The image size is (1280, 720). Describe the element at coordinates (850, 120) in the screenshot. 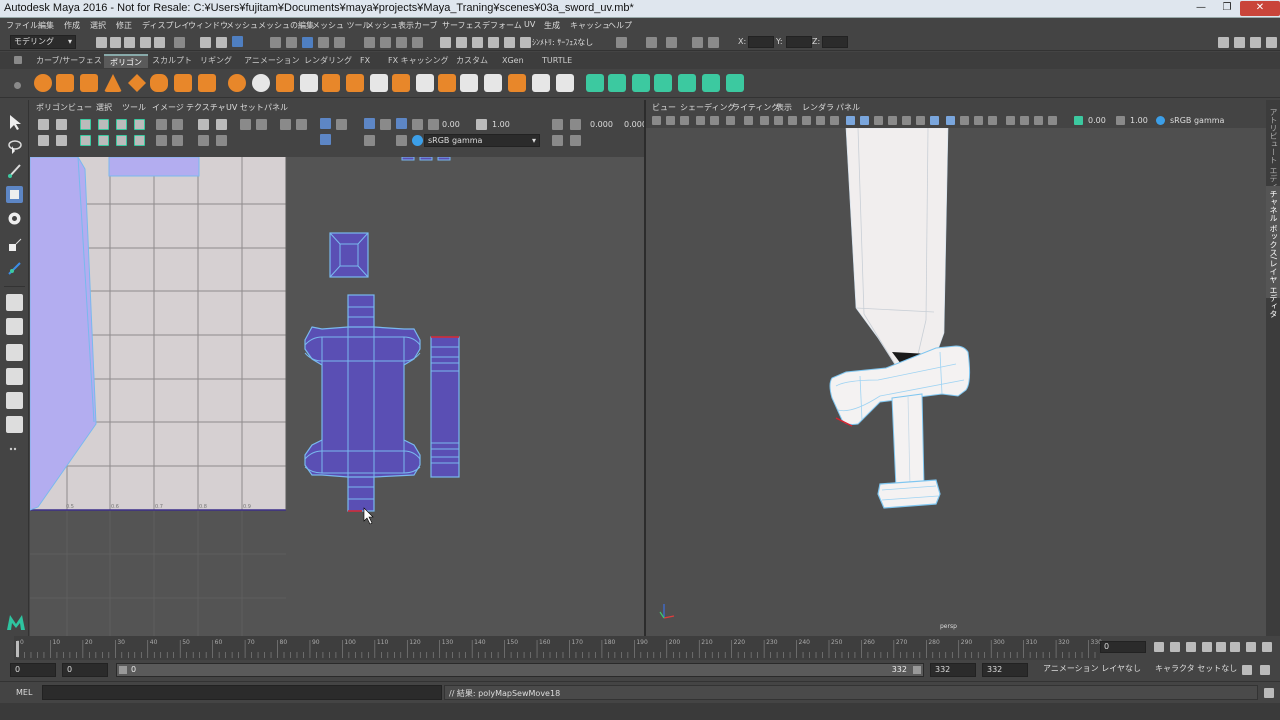

I see `vp-wireframe-icon` at that location.